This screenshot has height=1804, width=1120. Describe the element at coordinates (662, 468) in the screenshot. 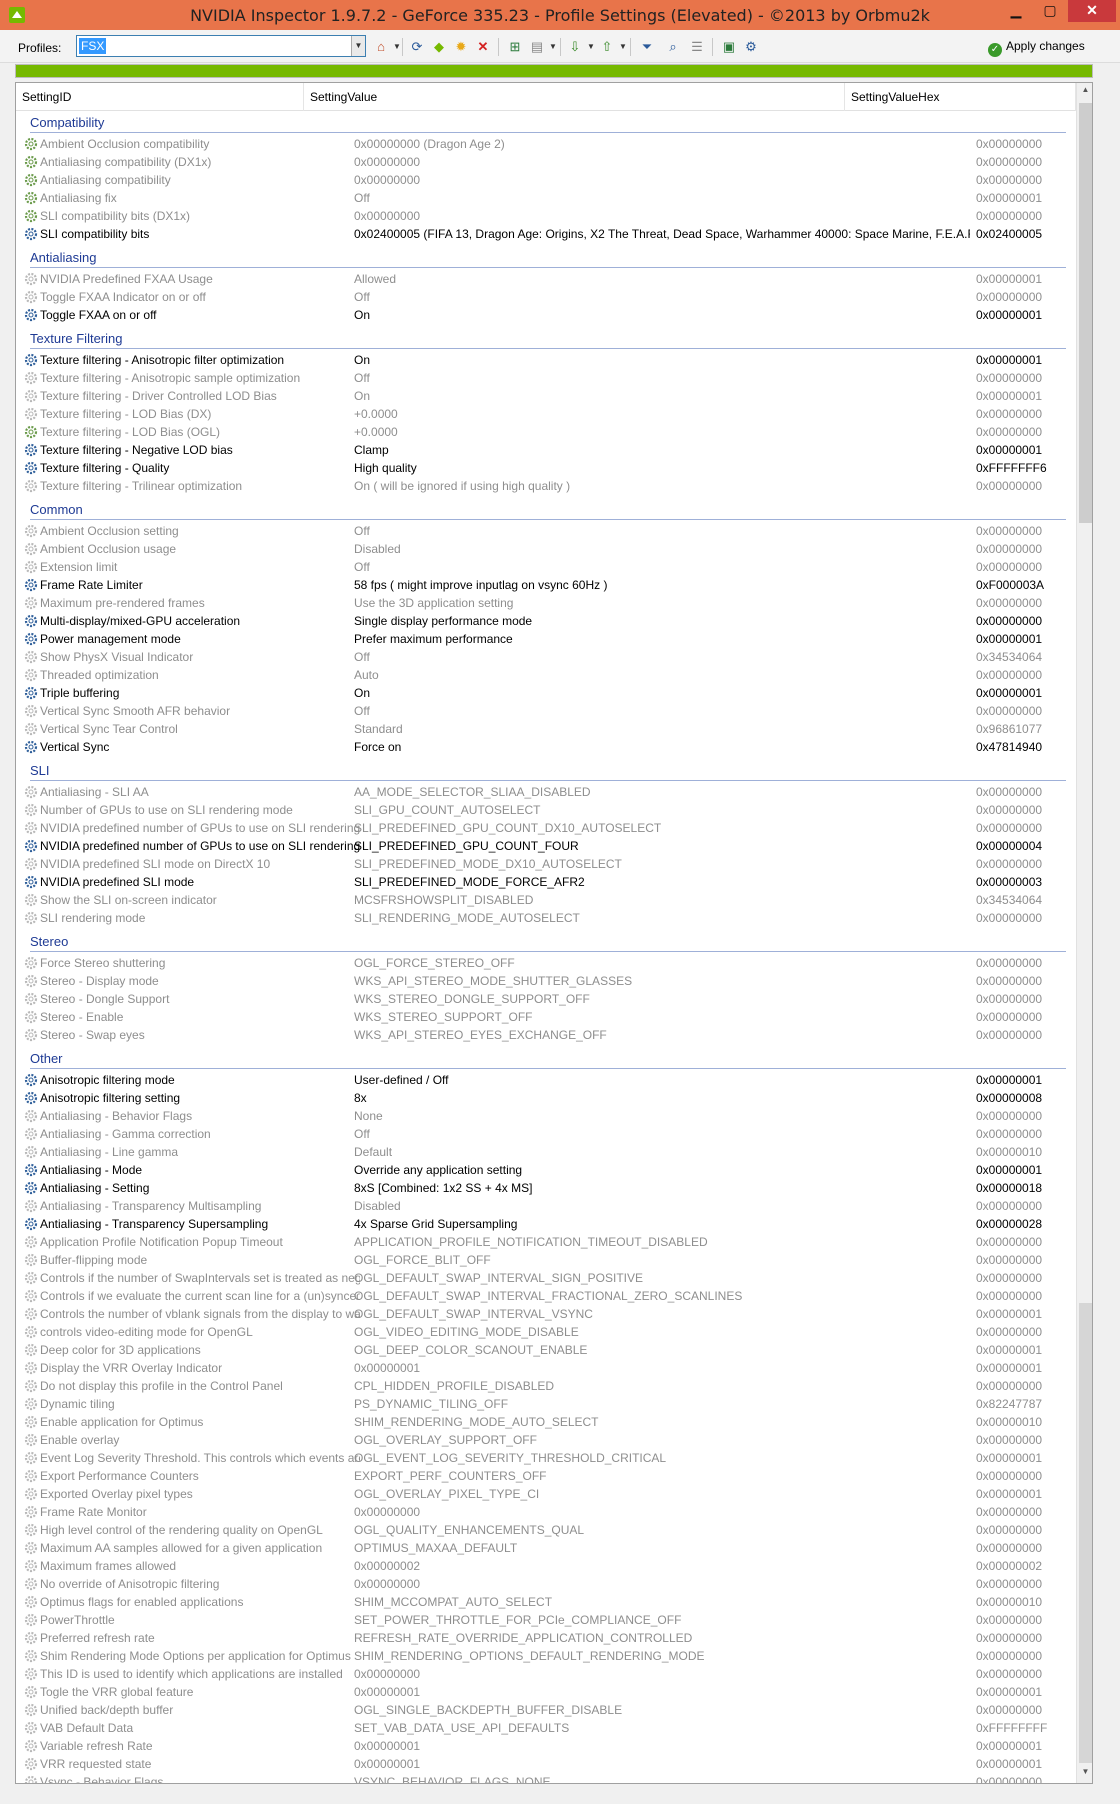

I see `setting-value: High quality` at that location.